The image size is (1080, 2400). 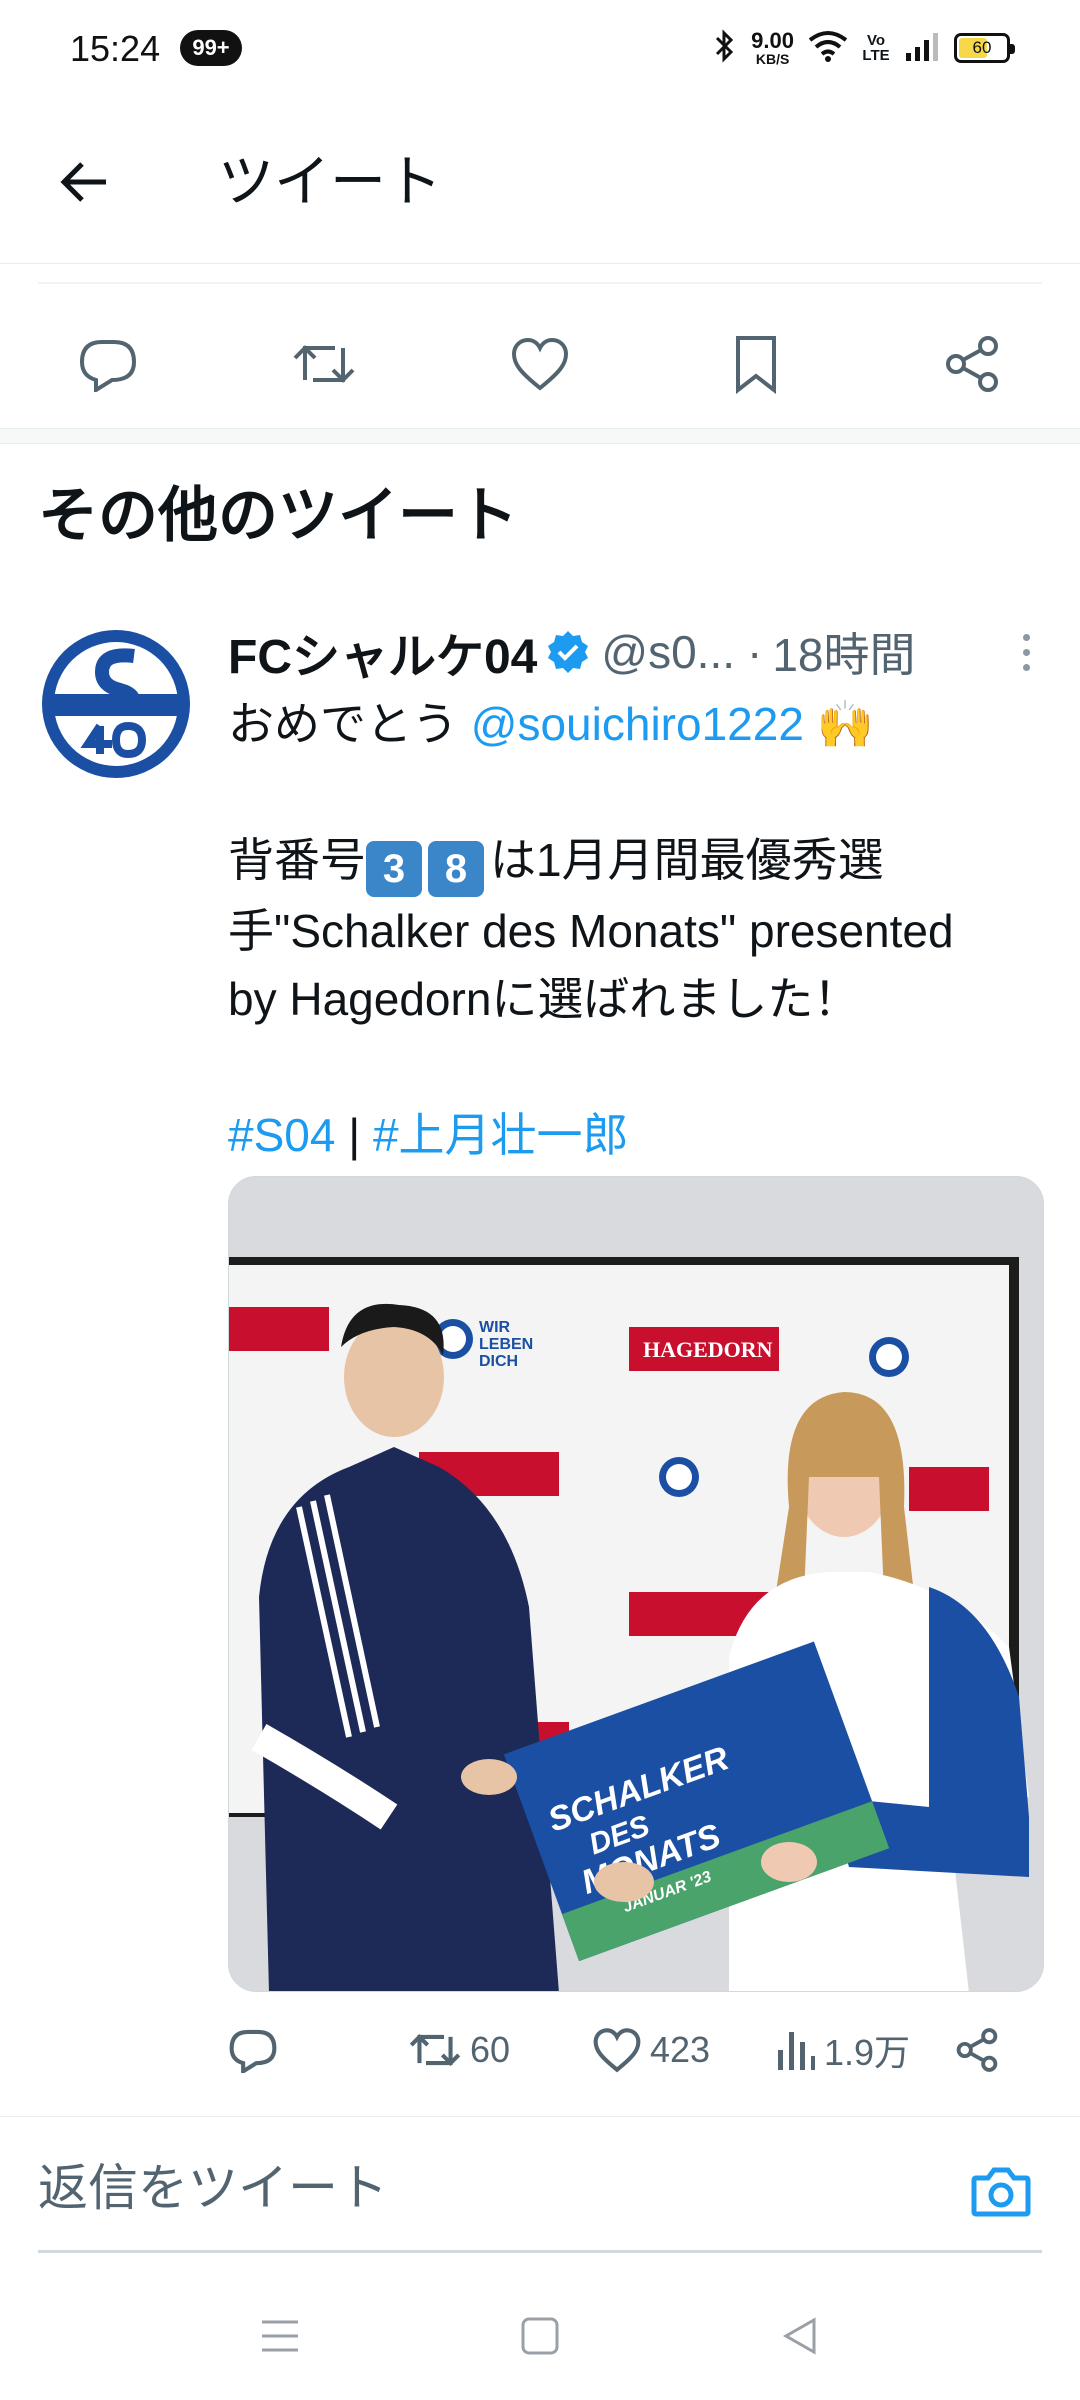 What do you see at coordinates (772, 40) in the screenshot?
I see `net-speed-value: 9.00` at bounding box center [772, 40].